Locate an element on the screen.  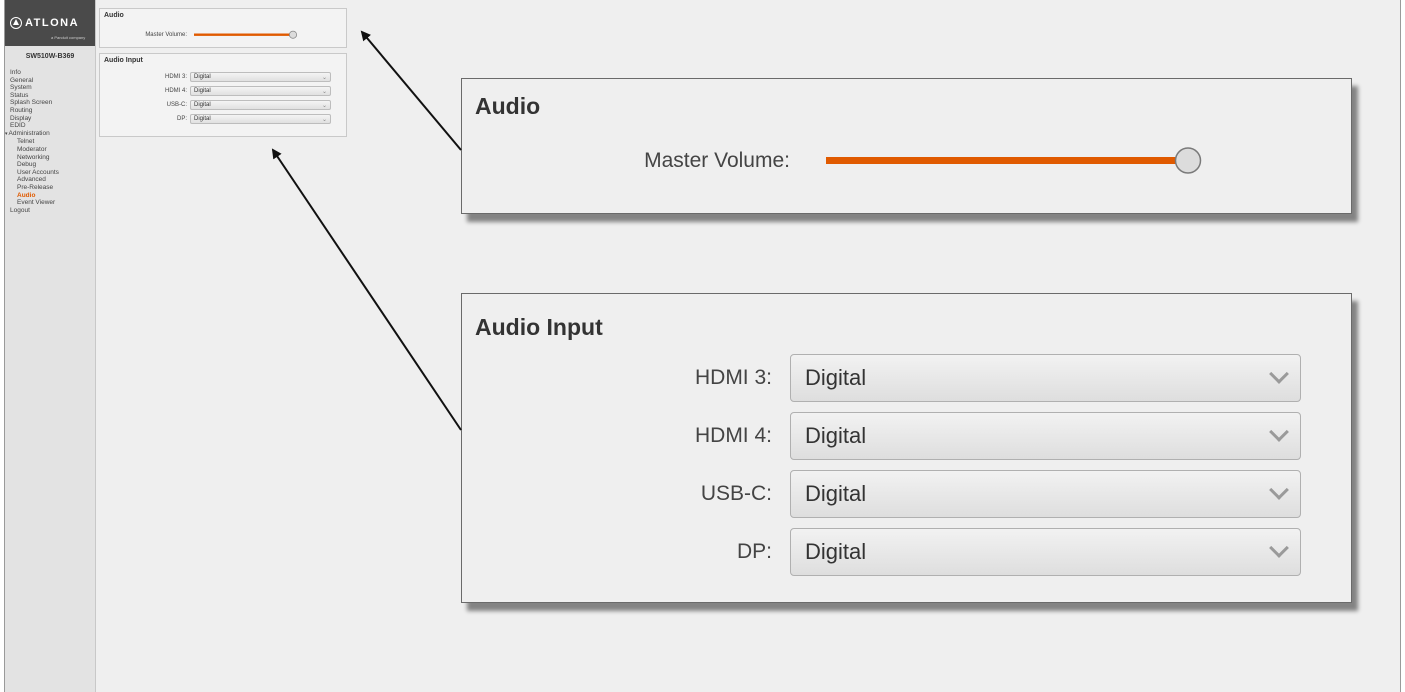
hdmi3-label: HDMI 3: is located at coordinates (175, 77).